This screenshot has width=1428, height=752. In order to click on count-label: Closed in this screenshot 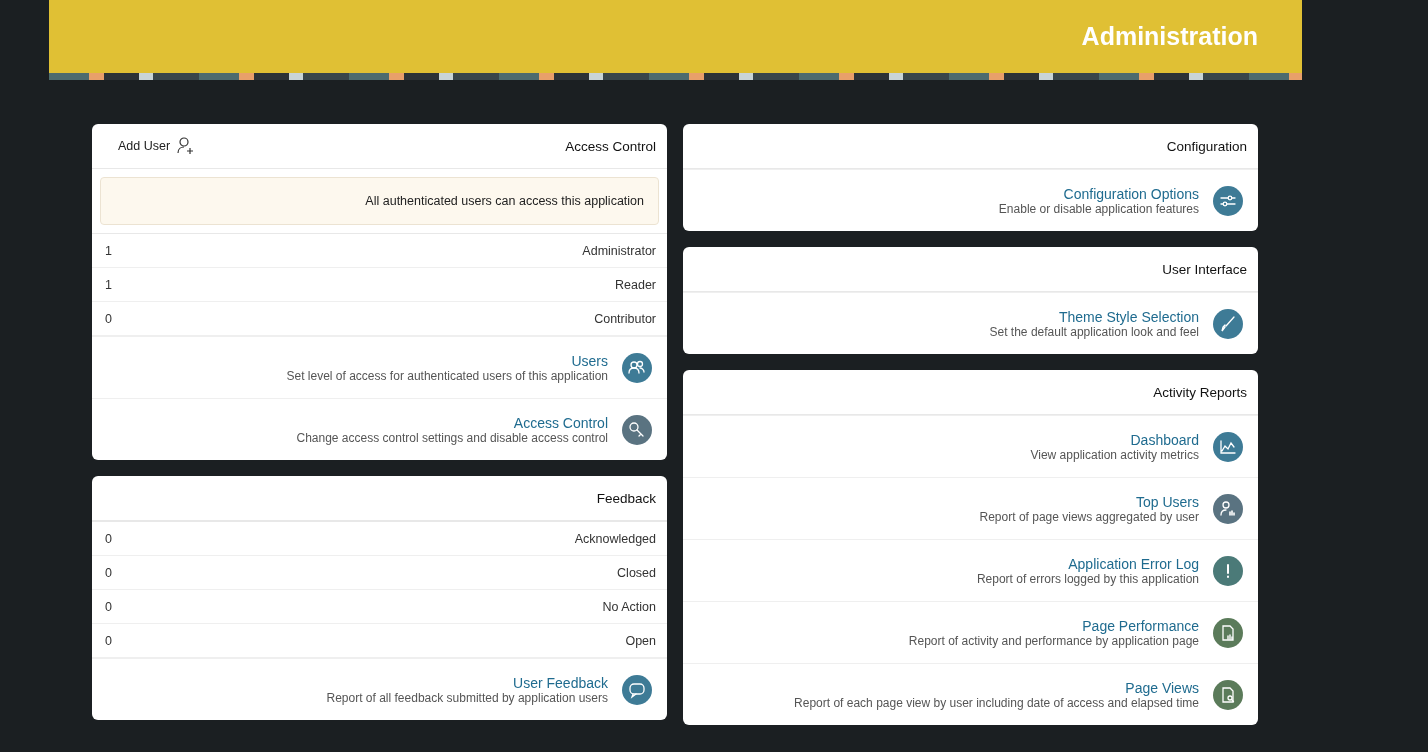, I will do `click(636, 572)`.